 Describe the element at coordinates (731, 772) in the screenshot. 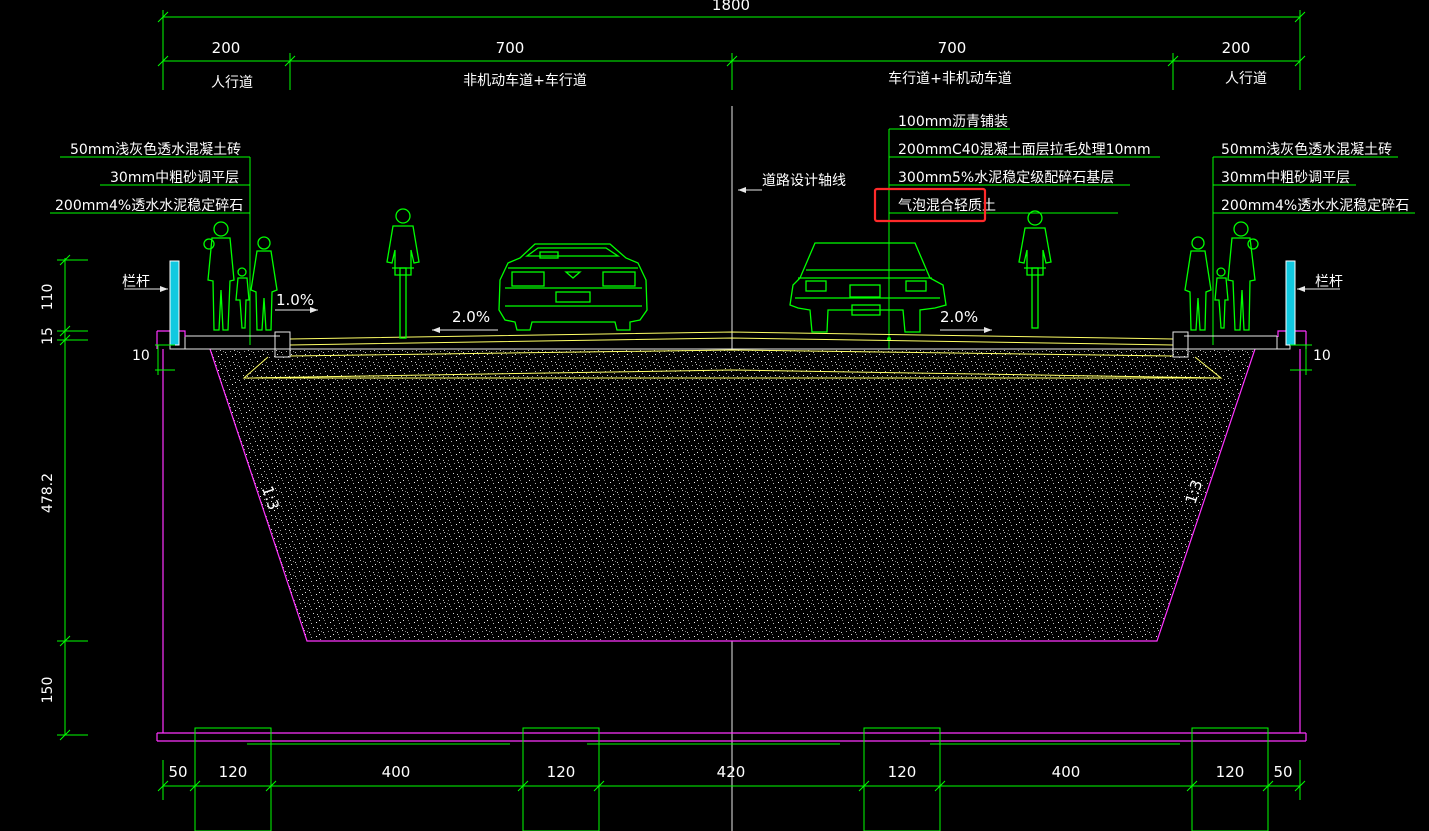

I see `bottom-dim-5: 420` at that location.